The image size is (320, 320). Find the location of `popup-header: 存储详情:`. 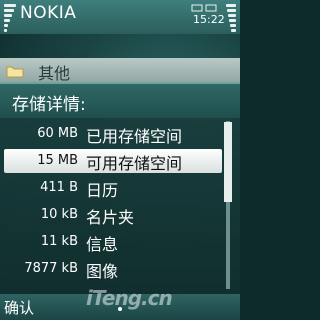

popup-header: 存储详情: is located at coordinates (120, 101).